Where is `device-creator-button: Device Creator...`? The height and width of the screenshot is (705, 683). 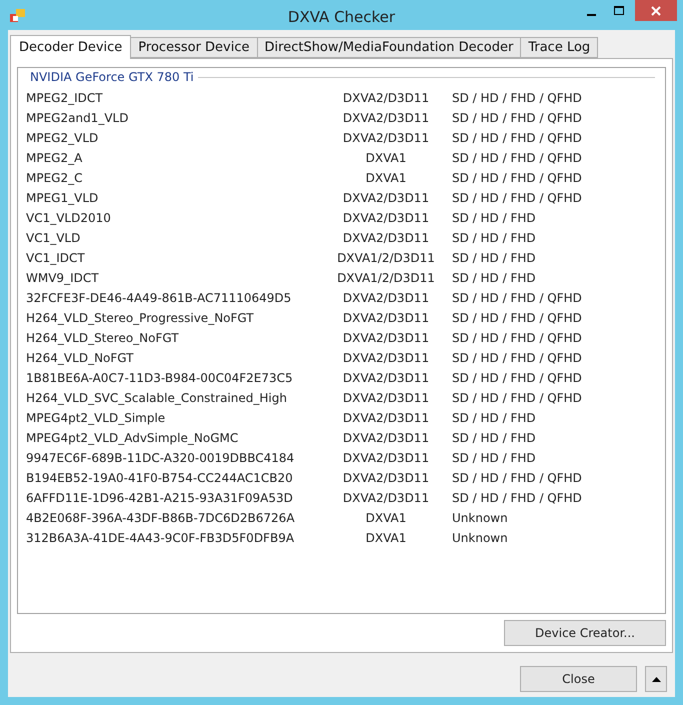 device-creator-button: Device Creator... is located at coordinates (585, 633).